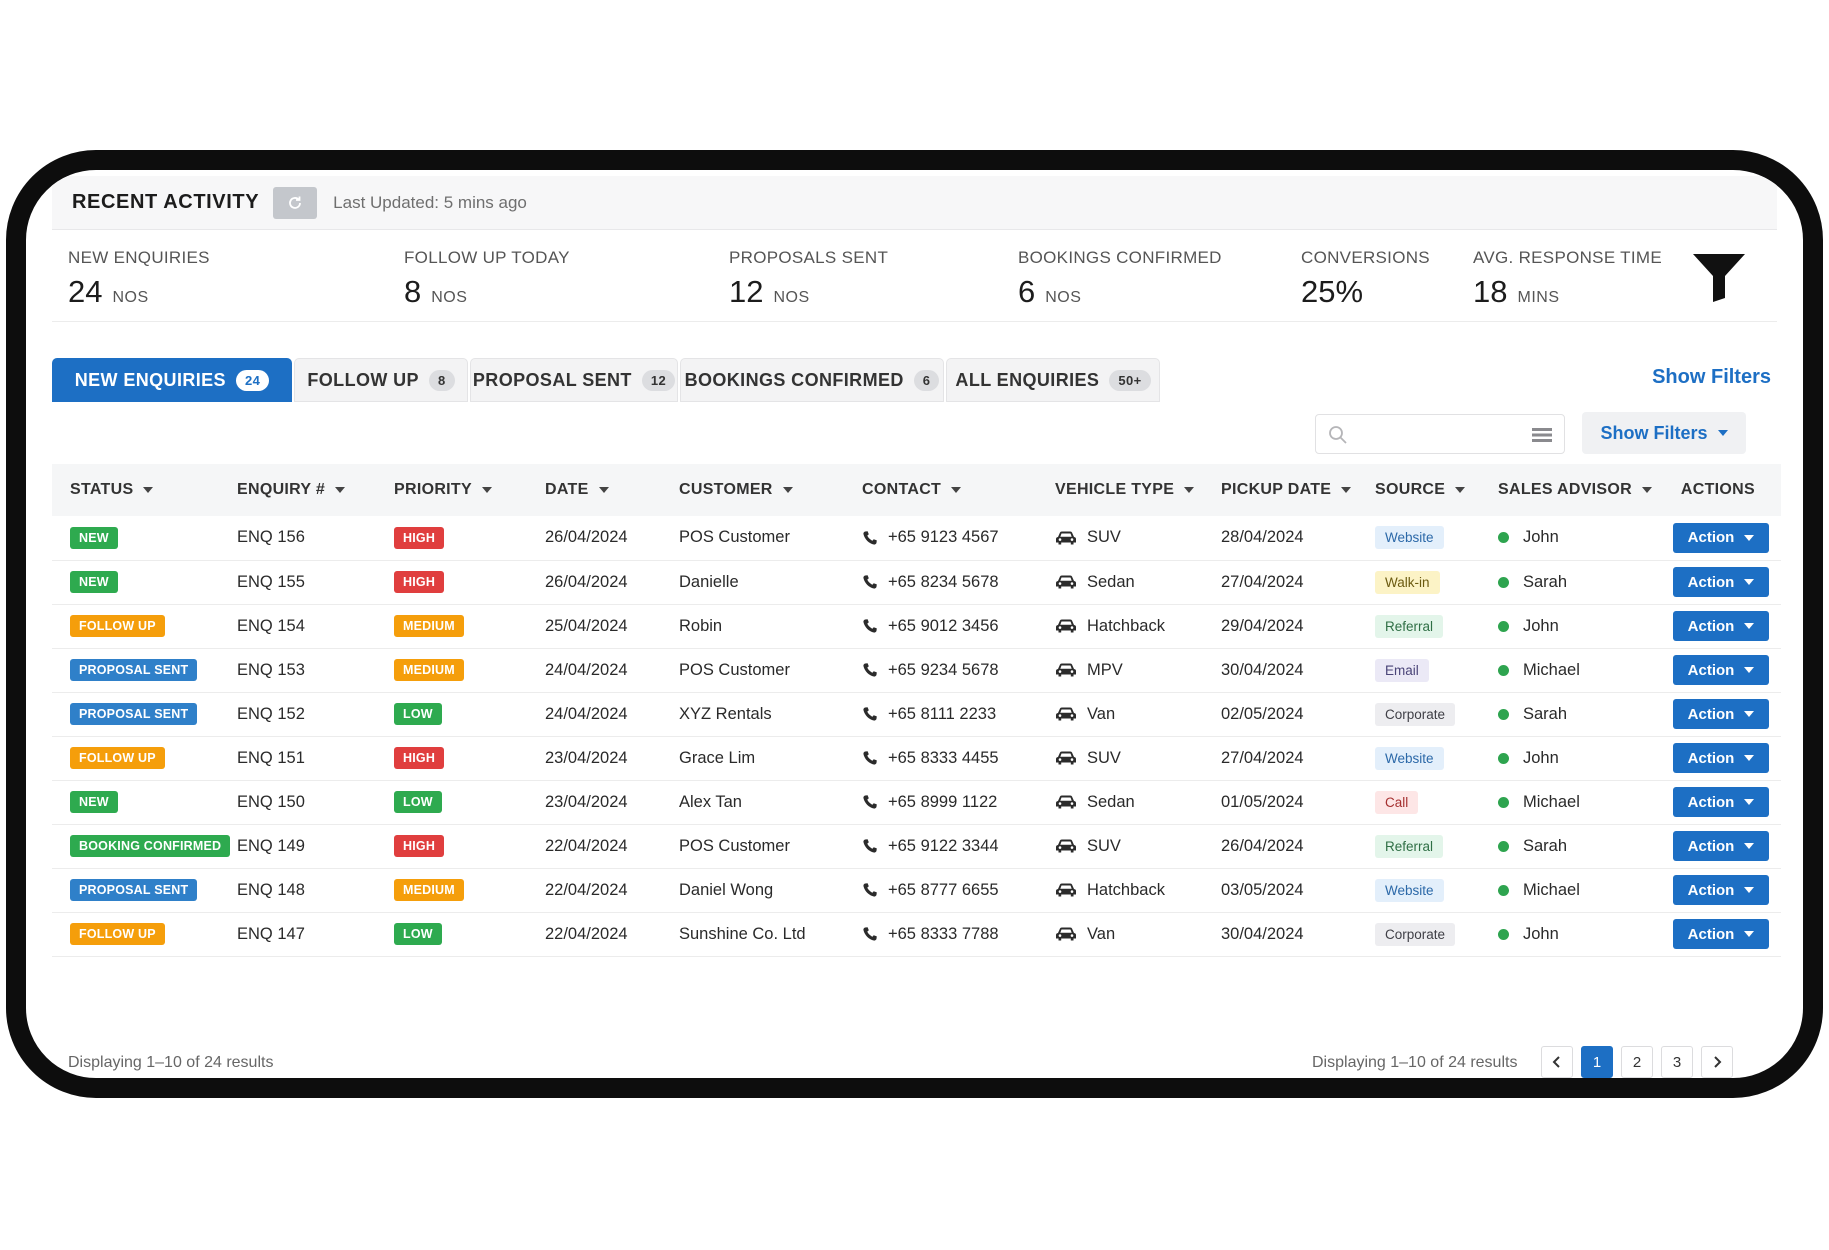 The height and width of the screenshot is (1250, 1829). Describe the element at coordinates (135, 490) in the screenshot. I see `column-header-status: STATUS` at that location.